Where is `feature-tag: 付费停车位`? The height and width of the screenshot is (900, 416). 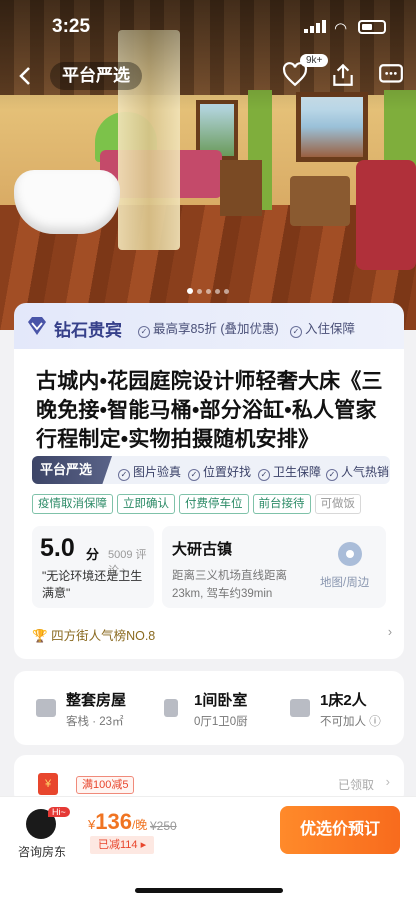 feature-tag: 付费停车位 is located at coordinates (214, 504).